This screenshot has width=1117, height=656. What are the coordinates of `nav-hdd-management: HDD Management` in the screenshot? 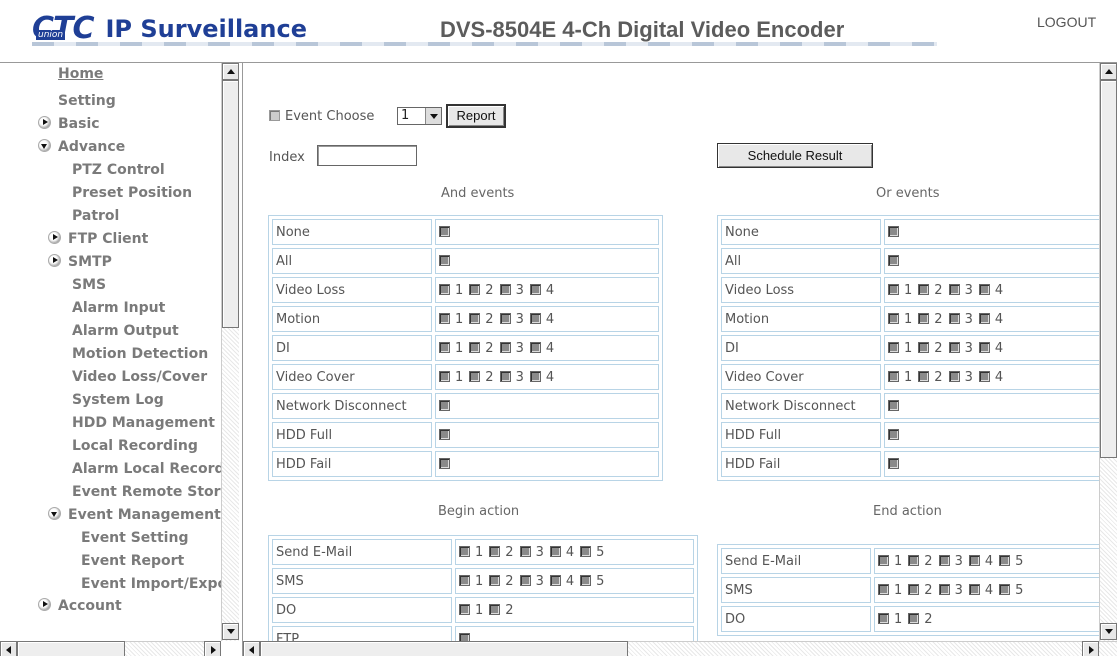 It's located at (143, 423).